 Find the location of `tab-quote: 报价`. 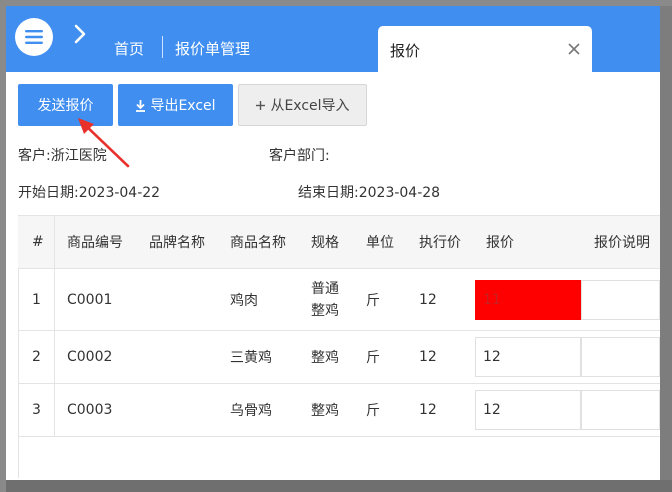

tab-quote: 报价 is located at coordinates (485, 49).